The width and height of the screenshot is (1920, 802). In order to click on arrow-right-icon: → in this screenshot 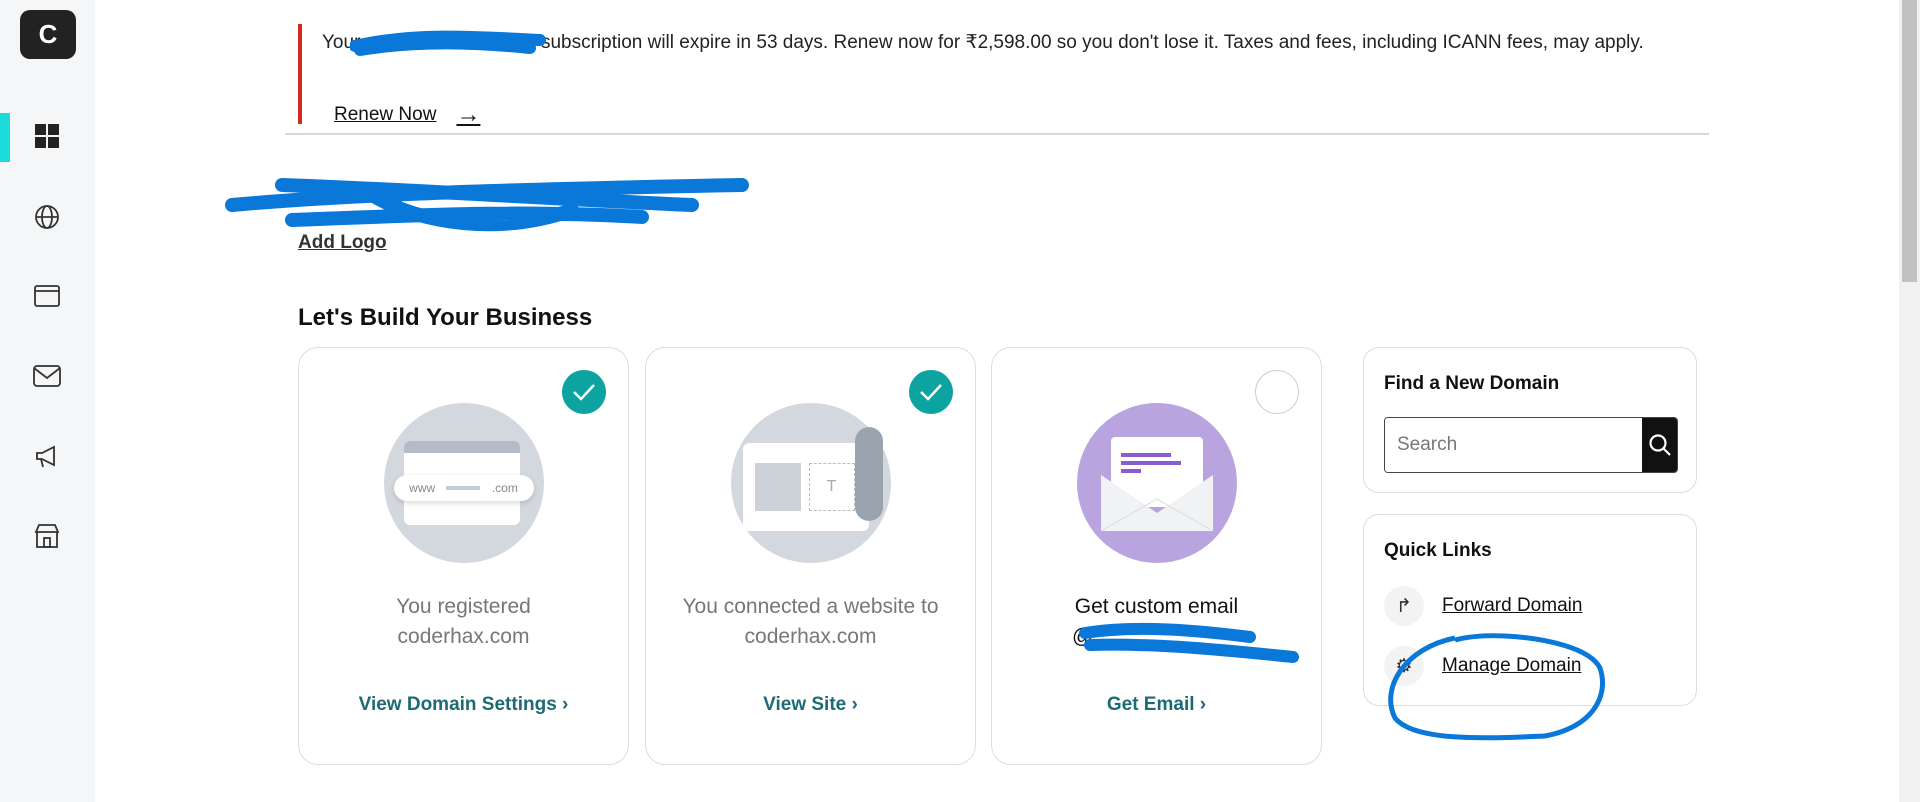, I will do `click(468, 114)`.